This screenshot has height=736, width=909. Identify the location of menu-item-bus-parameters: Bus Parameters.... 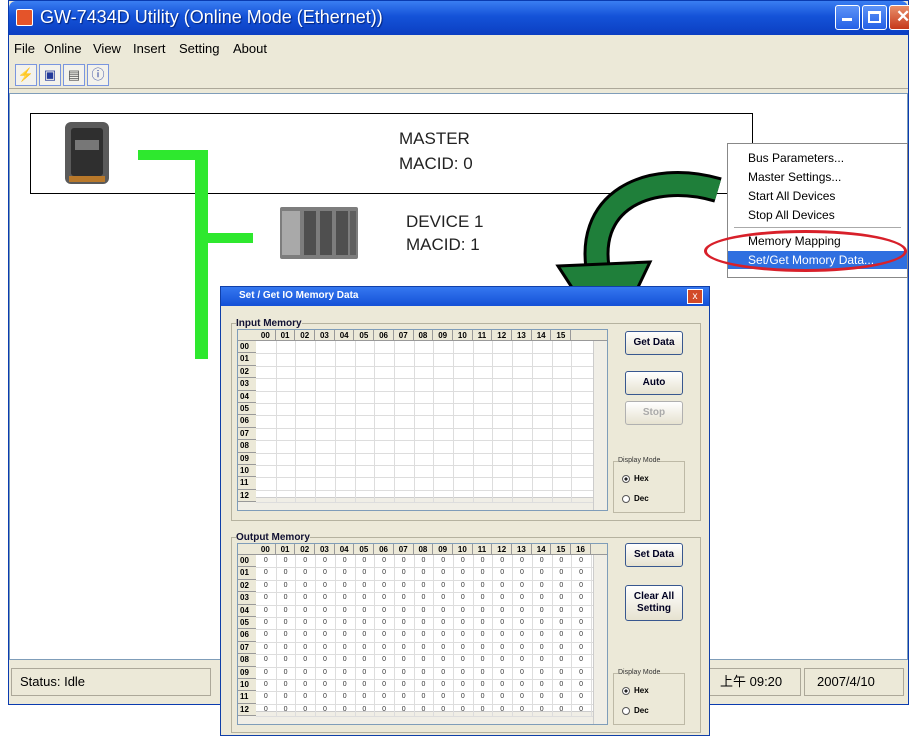
(796, 158).